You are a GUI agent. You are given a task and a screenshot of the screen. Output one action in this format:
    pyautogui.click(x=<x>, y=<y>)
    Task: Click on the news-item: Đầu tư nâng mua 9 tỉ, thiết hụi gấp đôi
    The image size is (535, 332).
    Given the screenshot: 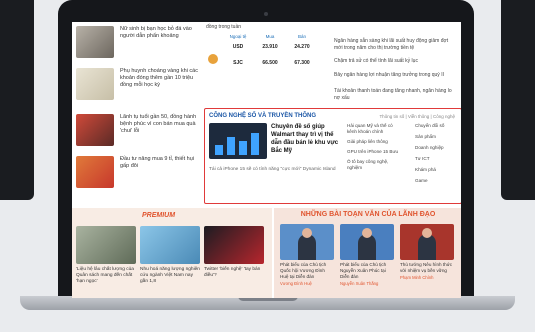 What is the action you would take?
    pyautogui.click(x=139, y=177)
    